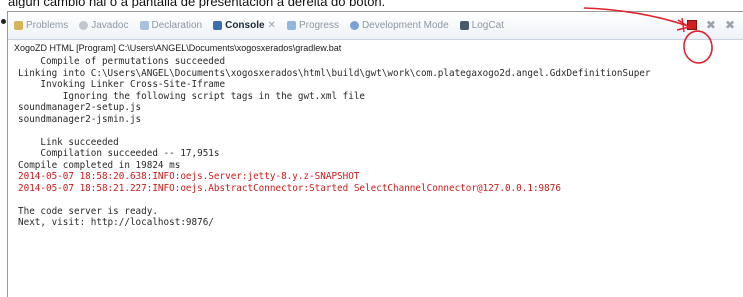 This screenshot has height=297, width=743. I want to click on tab-console: Console ✕, so click(244, 25).